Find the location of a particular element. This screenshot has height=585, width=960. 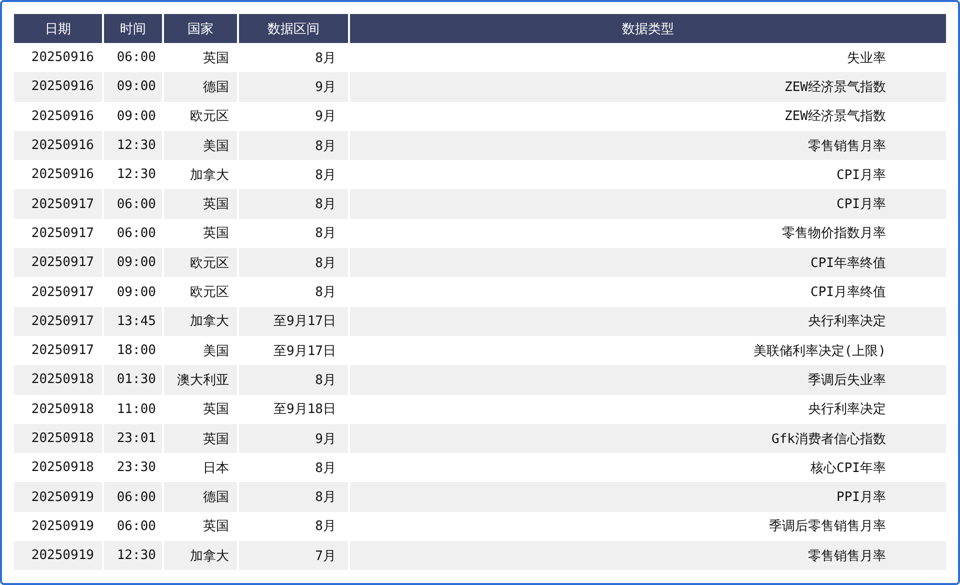

table-cell: PPI月率 is located at coordinates (647, 497).